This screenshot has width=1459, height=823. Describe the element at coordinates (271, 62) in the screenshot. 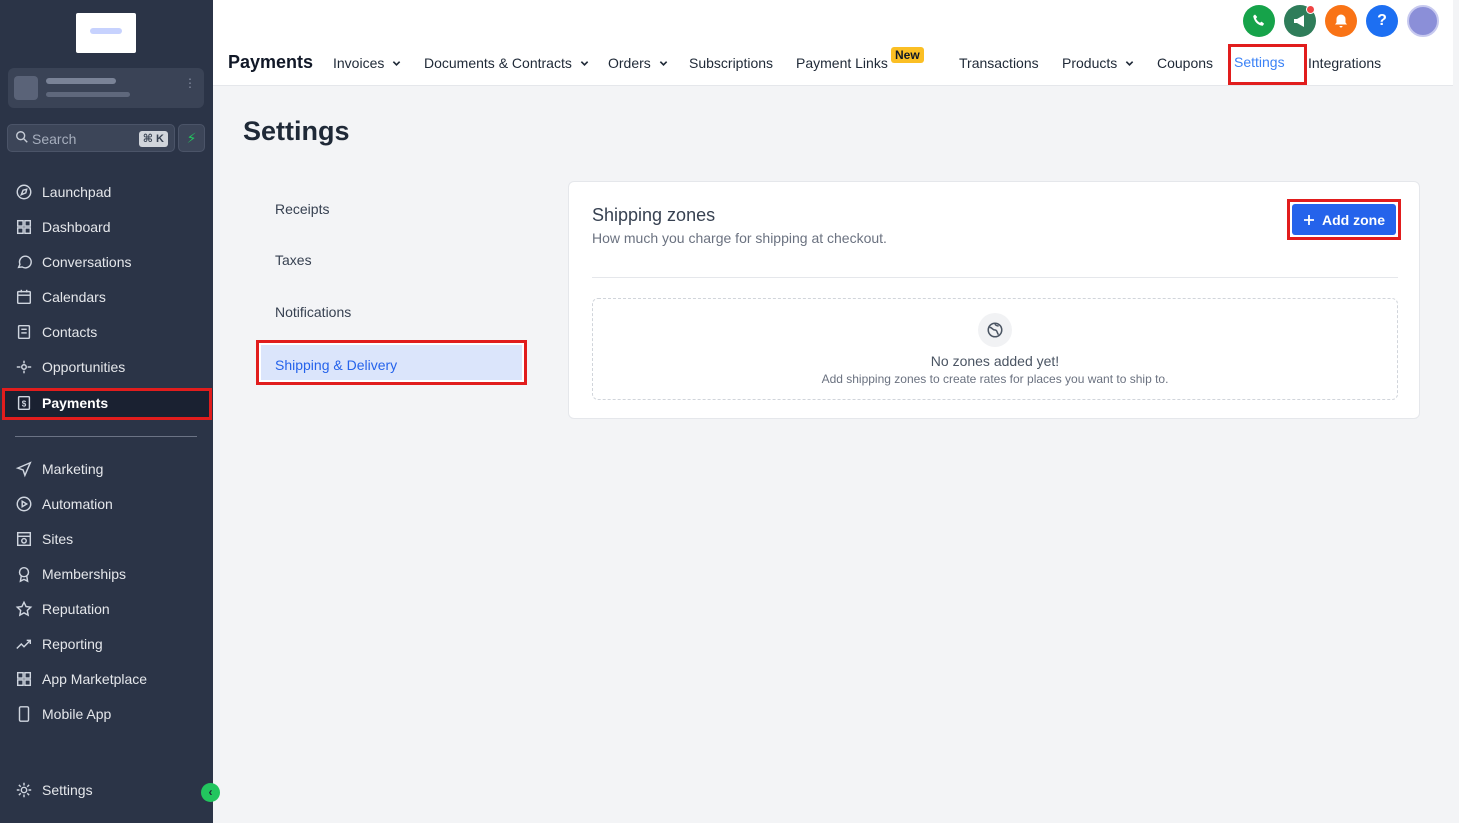

I see `page-section-title: Payments` at that location.